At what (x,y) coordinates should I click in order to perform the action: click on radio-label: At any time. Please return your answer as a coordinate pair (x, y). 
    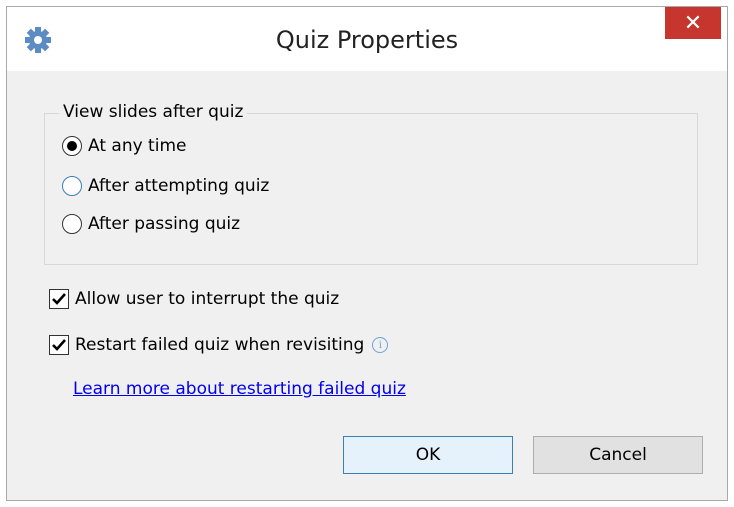
    Looking at the image, I should click on (137, 146).